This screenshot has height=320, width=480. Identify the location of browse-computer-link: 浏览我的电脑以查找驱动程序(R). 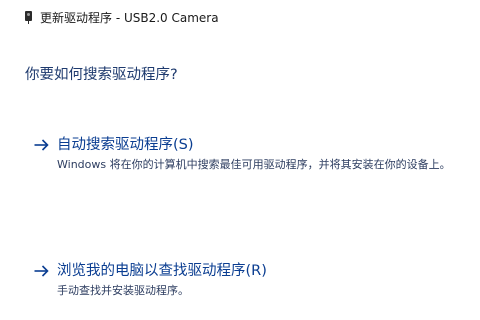
(162, 271).